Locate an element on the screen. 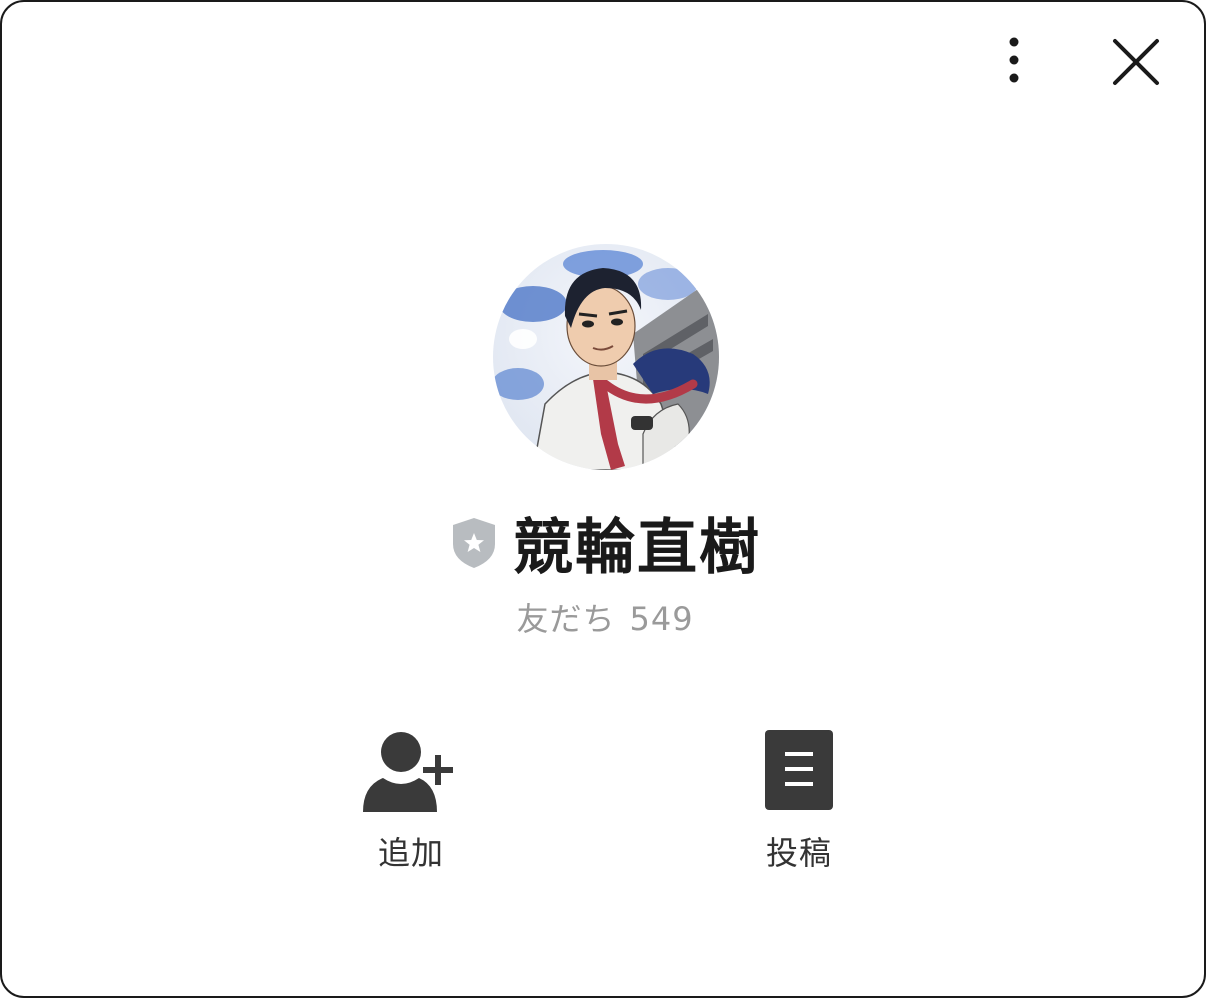 This screenshot has width=1206, height=998. profile-name: 競輪直樹 is located at coordinates (637, 547).